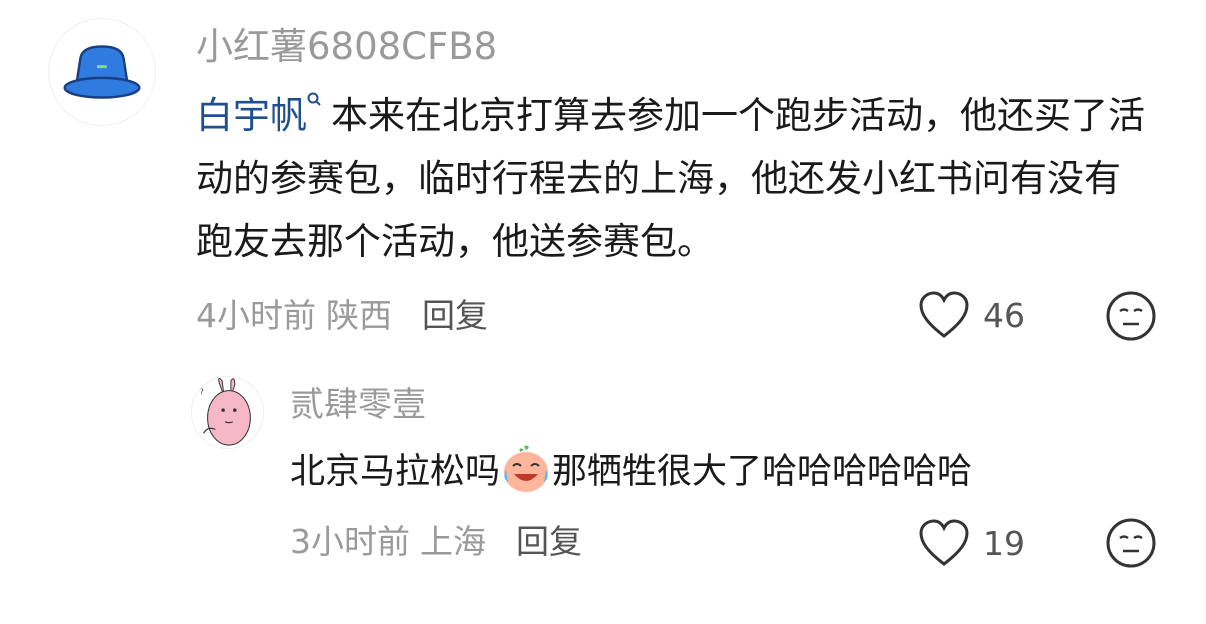  I want to click on pink-rabbit-avatar-icon: ?, so click(227, 412).